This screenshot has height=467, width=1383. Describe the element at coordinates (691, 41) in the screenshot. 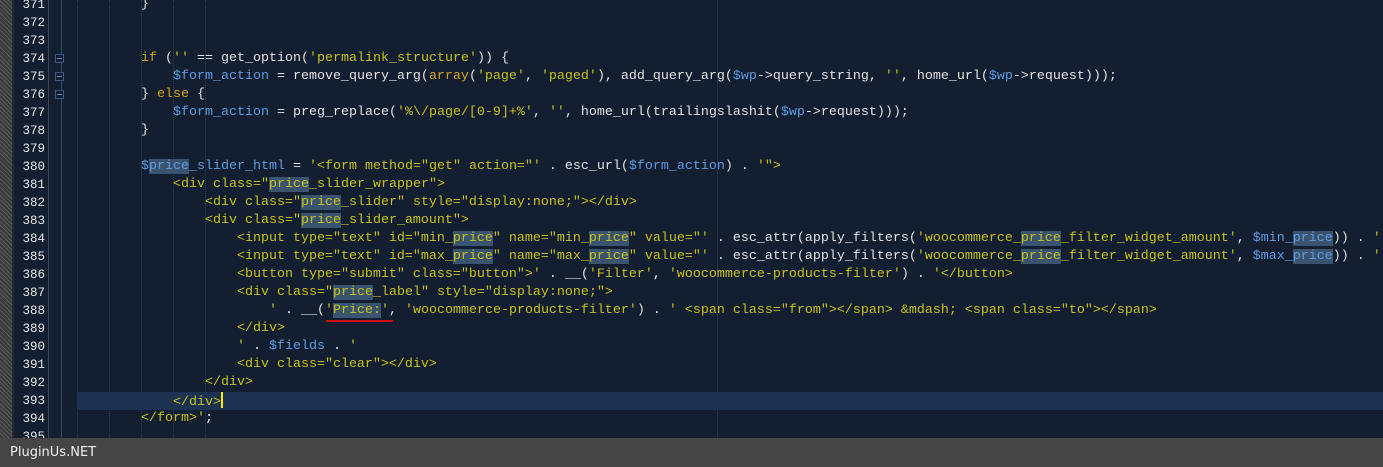

I see `code-line: 373` at that location.